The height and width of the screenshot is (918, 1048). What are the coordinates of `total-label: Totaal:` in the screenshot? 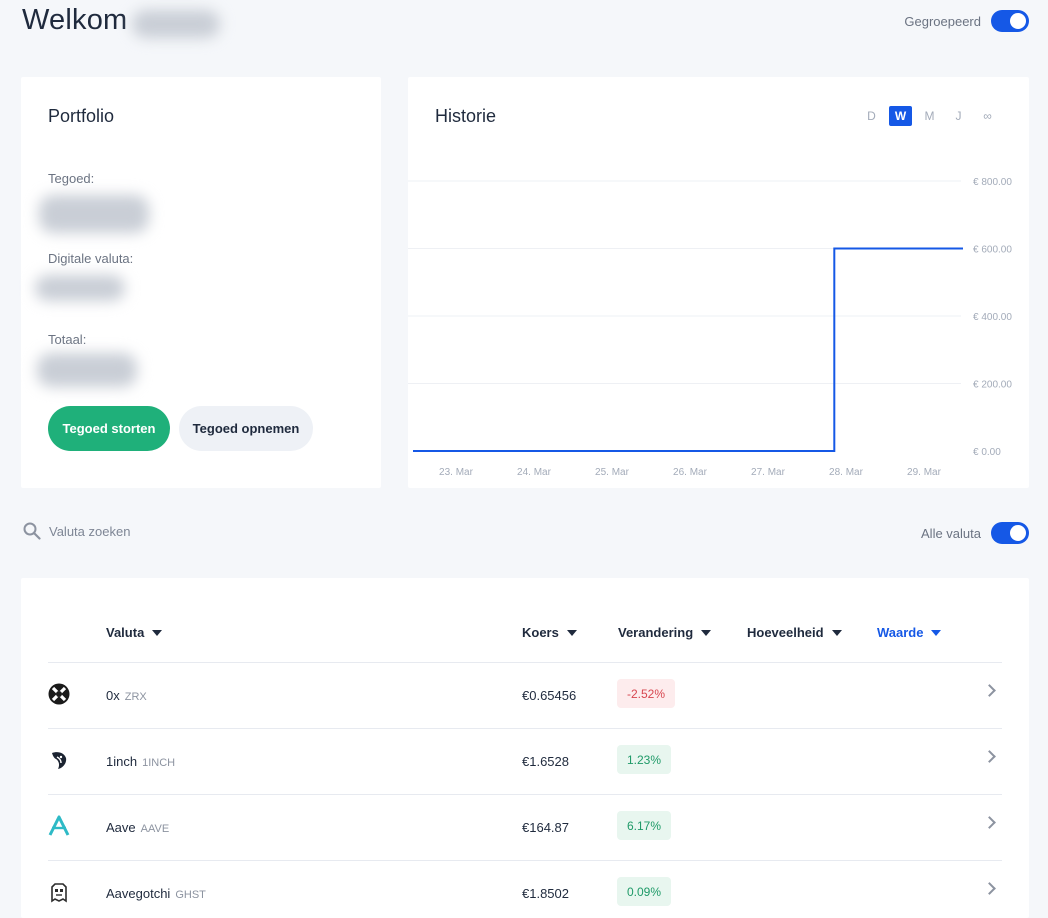 It's located at (67, 339).